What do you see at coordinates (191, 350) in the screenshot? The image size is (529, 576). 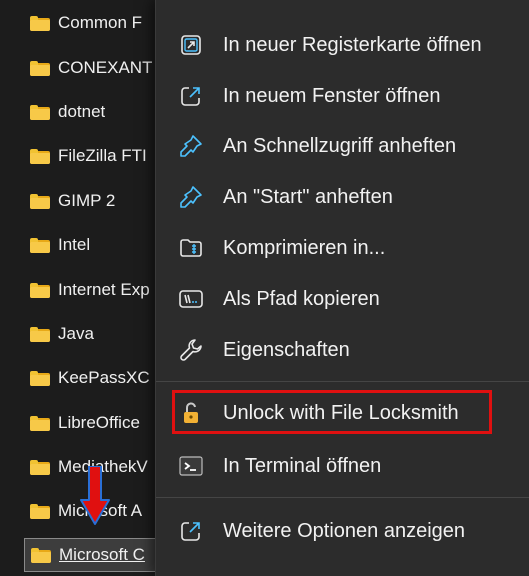 I see `wrench-icon` at bounding box center [191, 350].